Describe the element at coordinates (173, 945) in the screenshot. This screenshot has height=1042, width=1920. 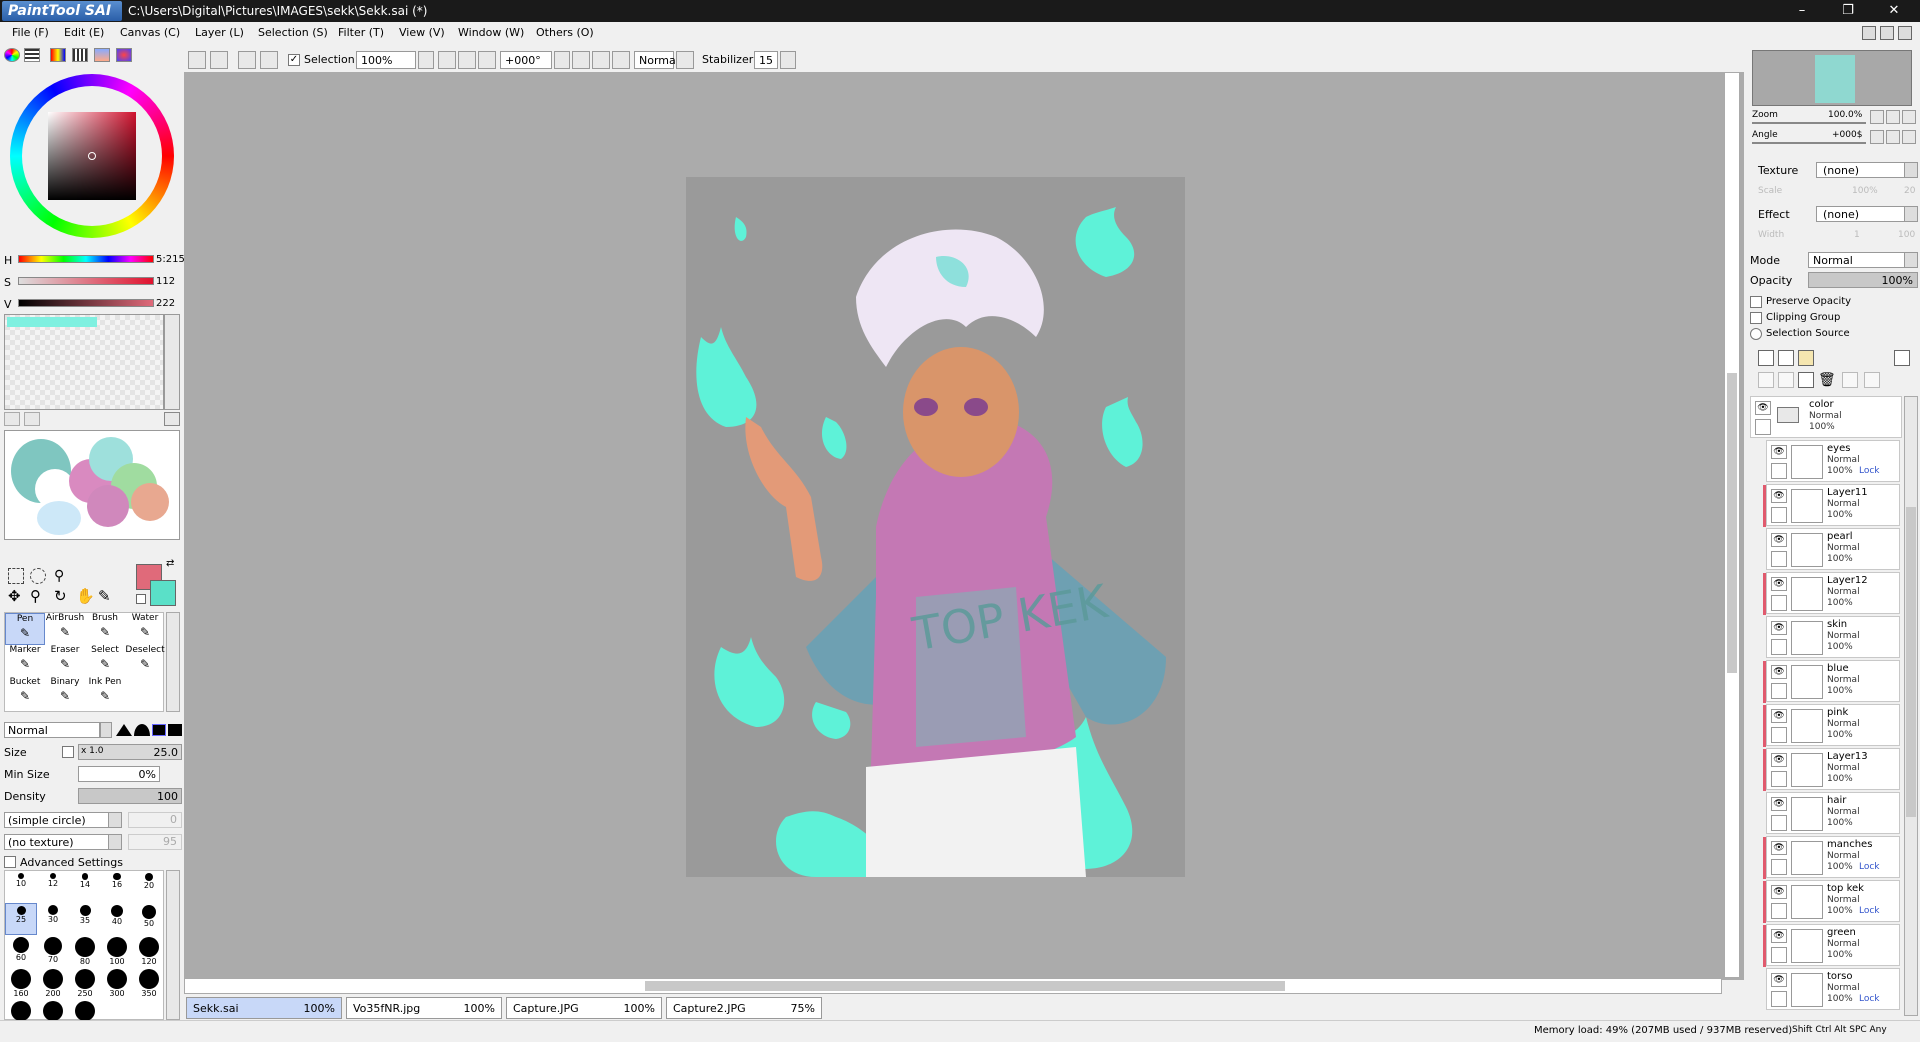
I see `brush-size-scrollbar` at that location.